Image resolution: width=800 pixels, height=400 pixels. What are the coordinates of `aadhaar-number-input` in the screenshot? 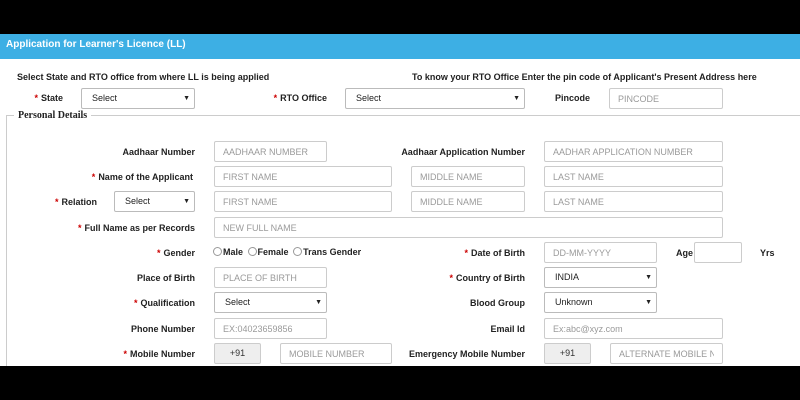 It's located at (270, 151).